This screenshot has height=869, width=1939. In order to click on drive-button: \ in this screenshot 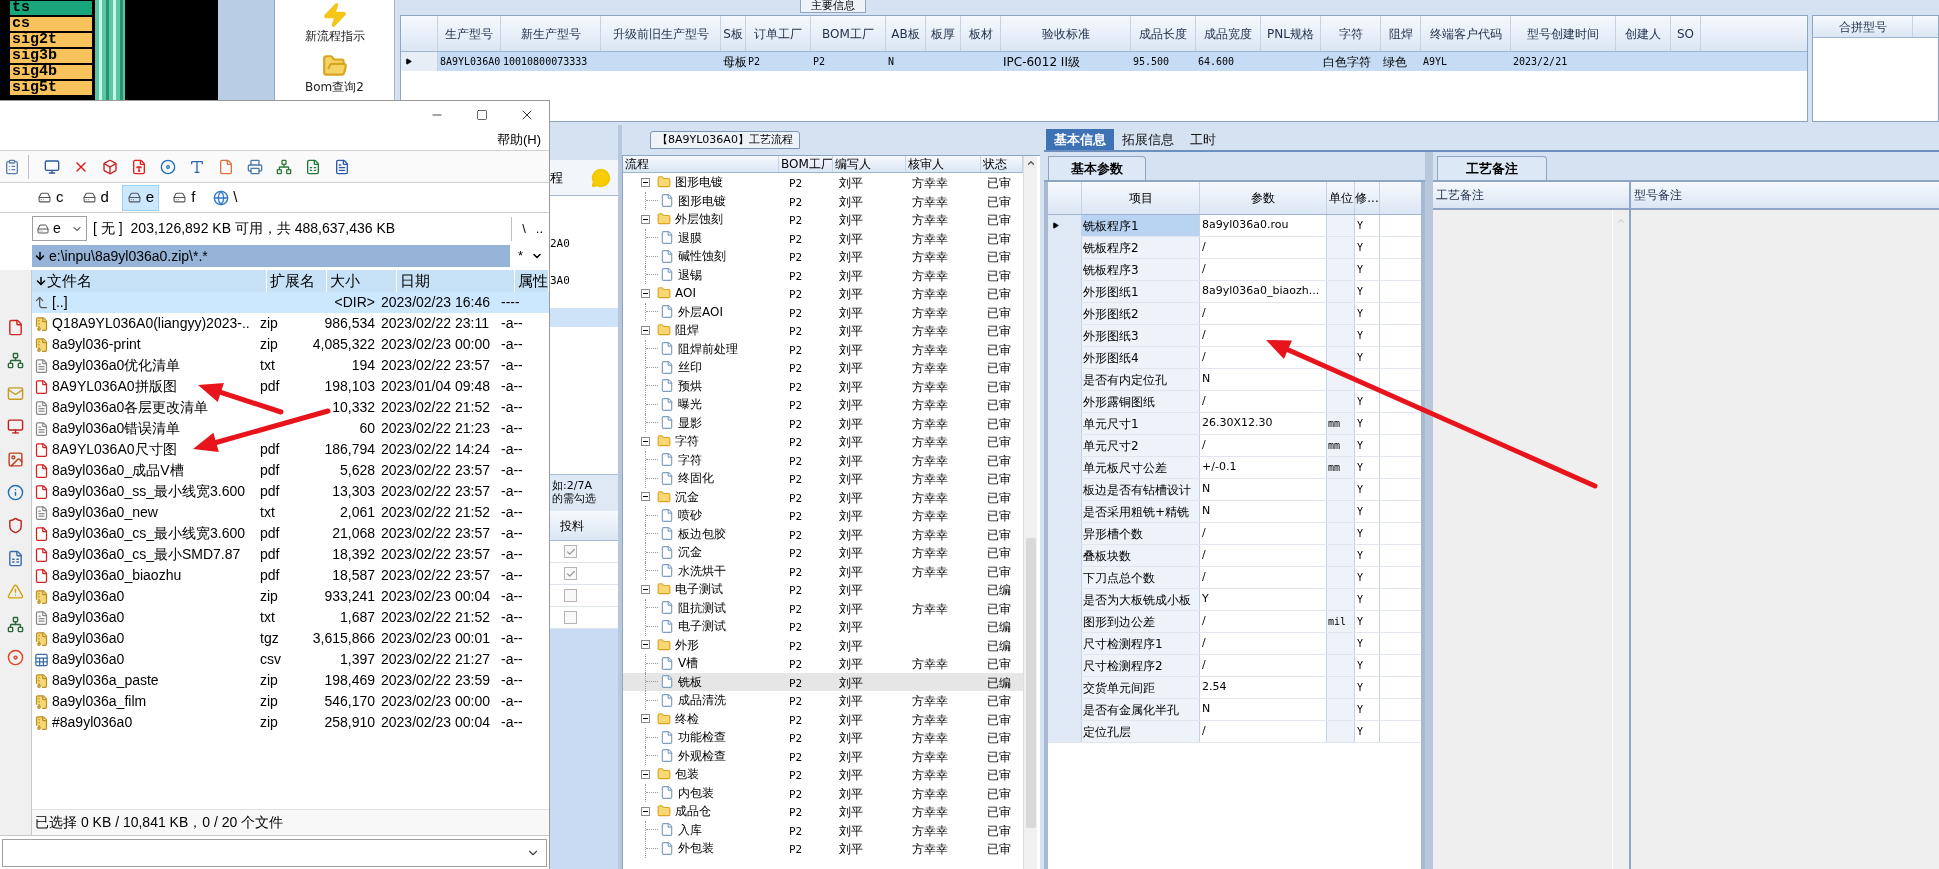, I will do `click(225, 197)`.